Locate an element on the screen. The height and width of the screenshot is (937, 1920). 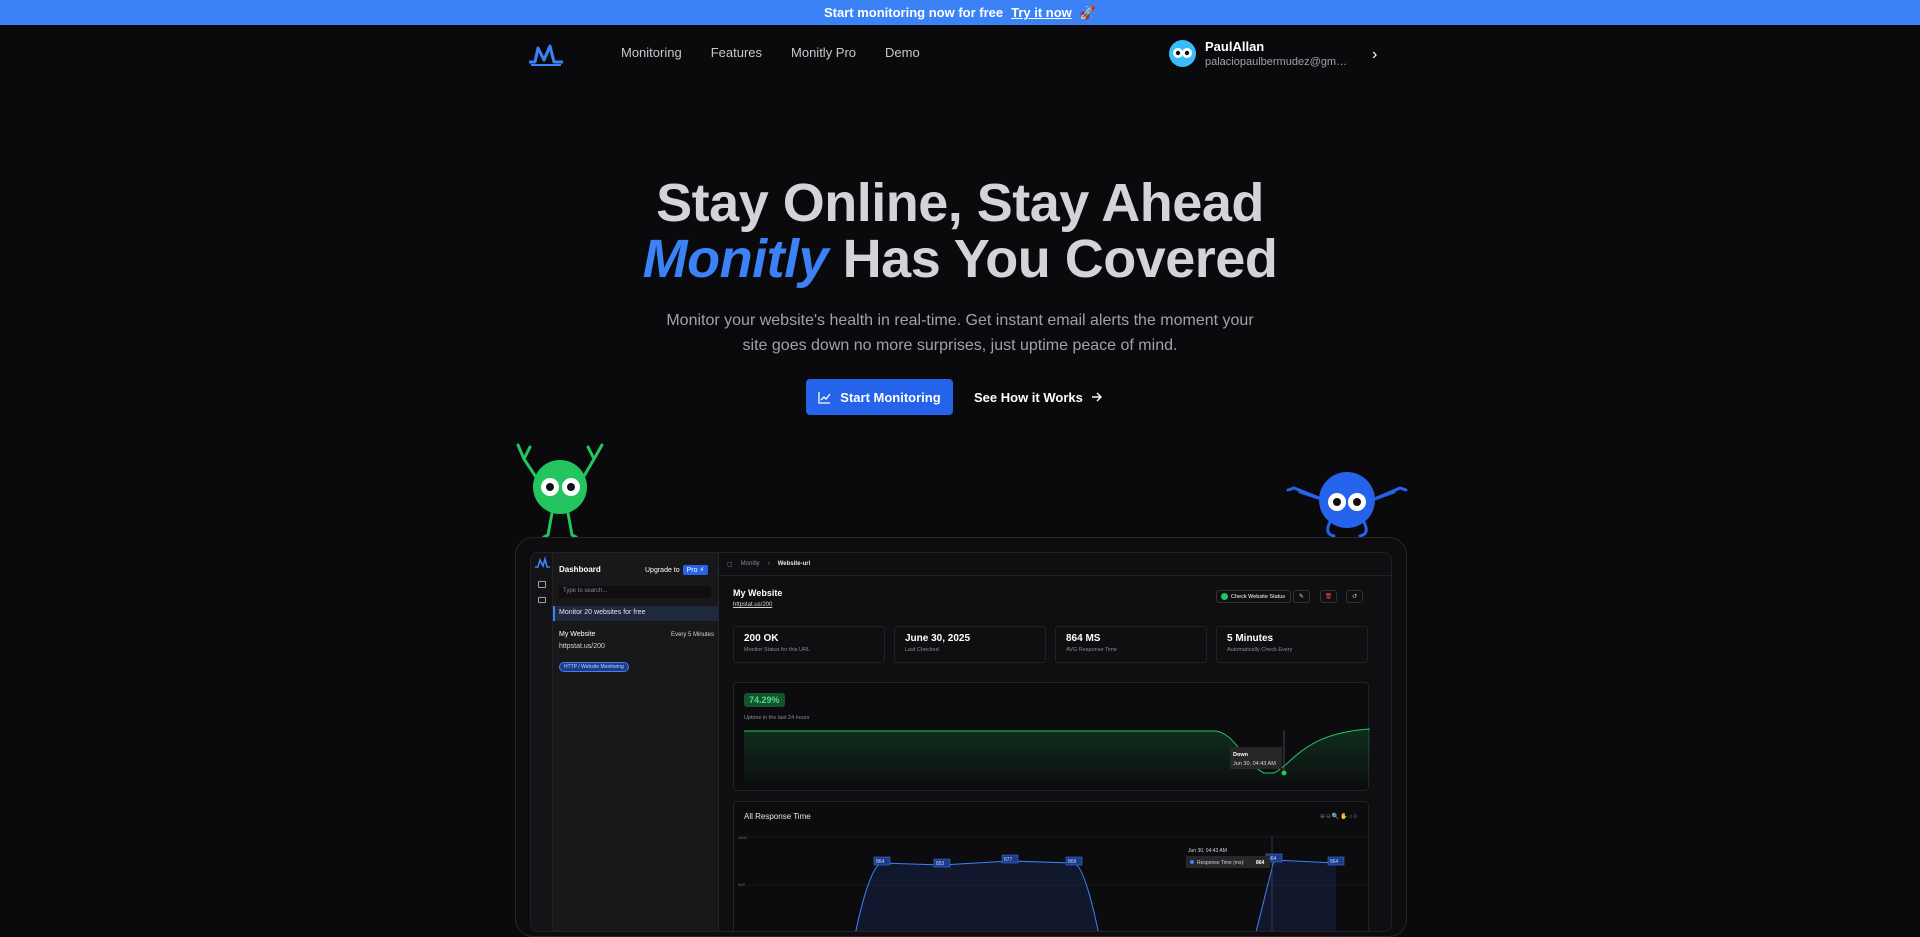
rocket-icon: 🚀 is located at coordinates (1087, 12).